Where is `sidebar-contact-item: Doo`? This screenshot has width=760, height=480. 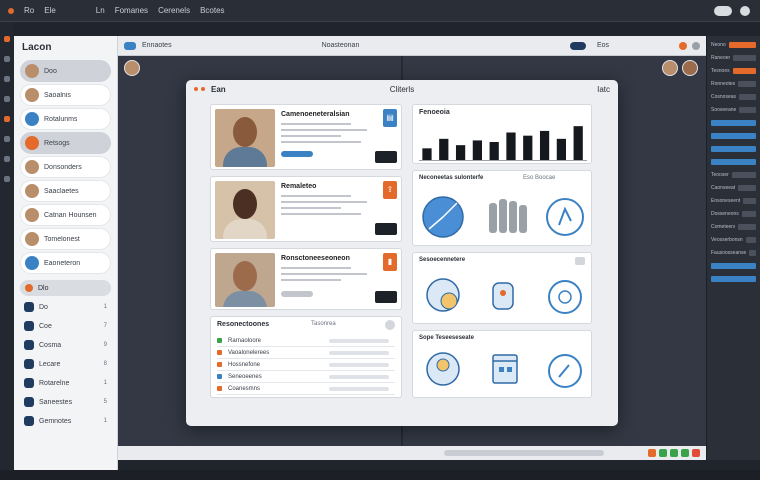 sidebar-contact-item: Doo is located at coordinates (65, 71).